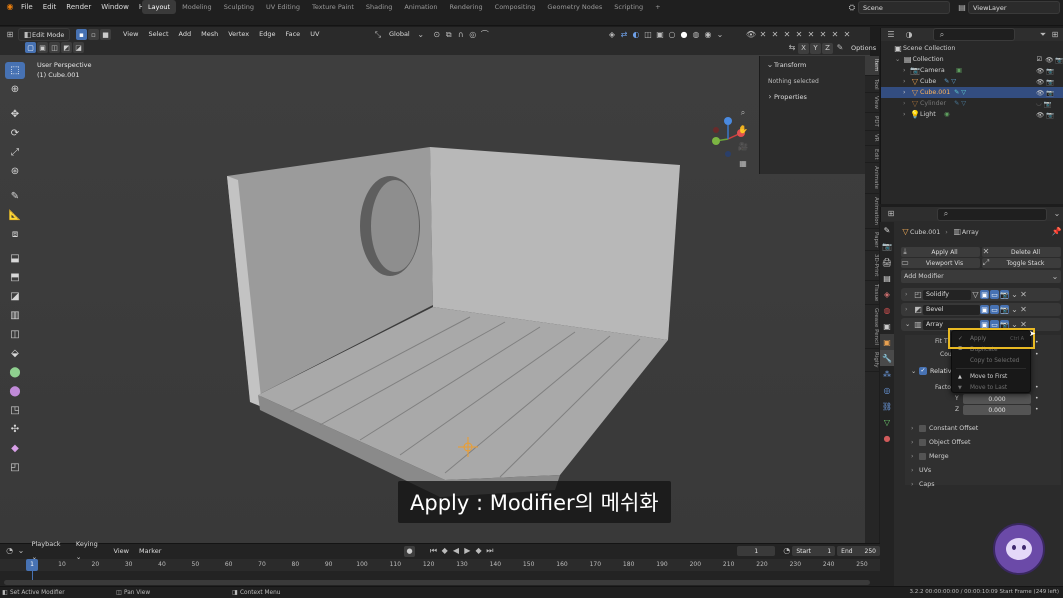 The width and height of the screenshot is (1063, 598). Describe the element at coordinates (858, 551) in the screenshot. I see `end-frame-field: End 250` at that location.